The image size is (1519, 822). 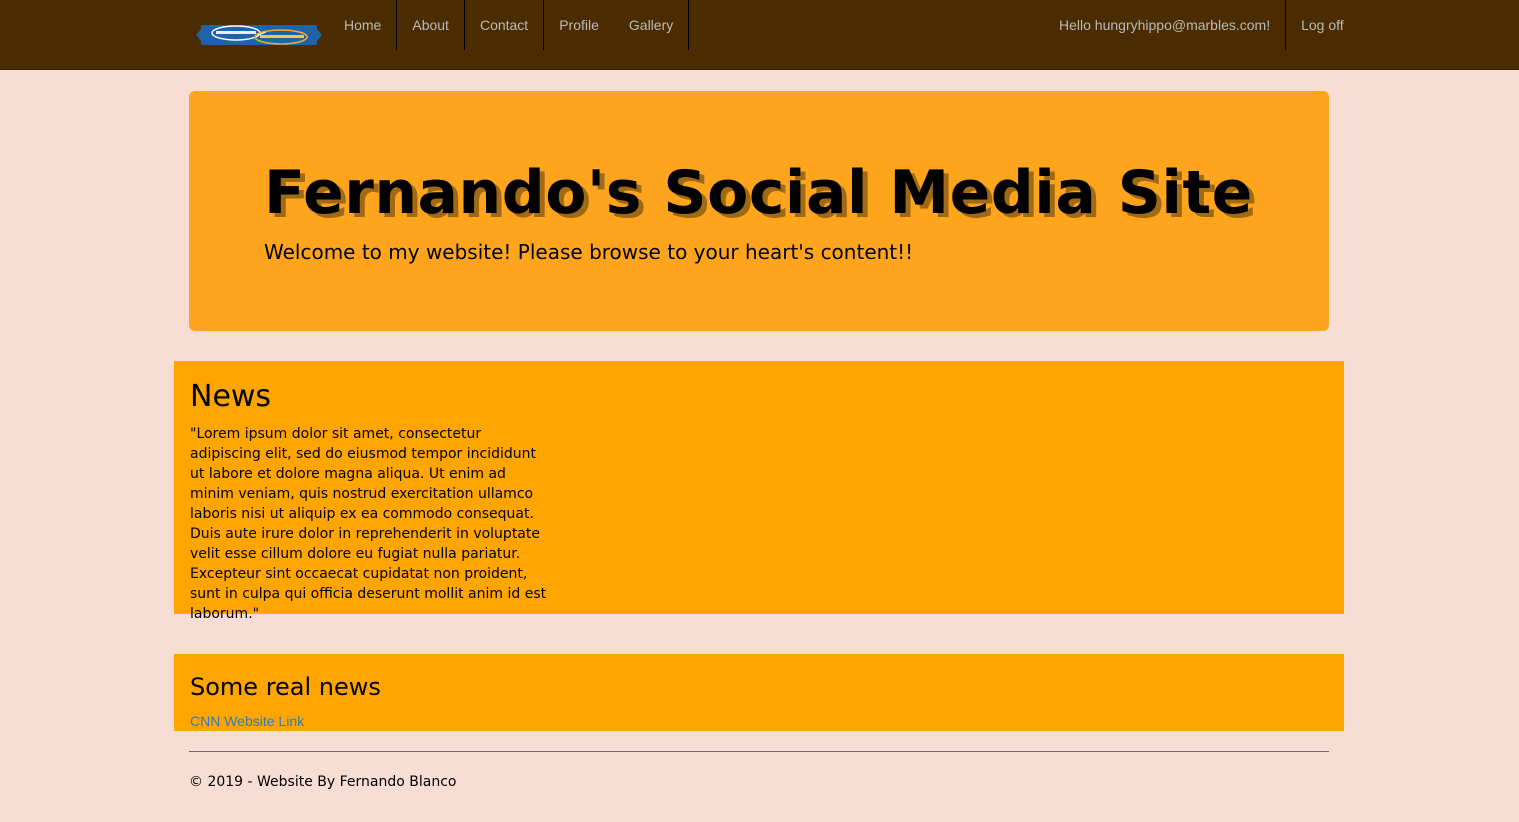 What do you see at coordinates (363, 25) in the screenshot?
I see `nav-home-link: Home` at bounding box center [363, 25].